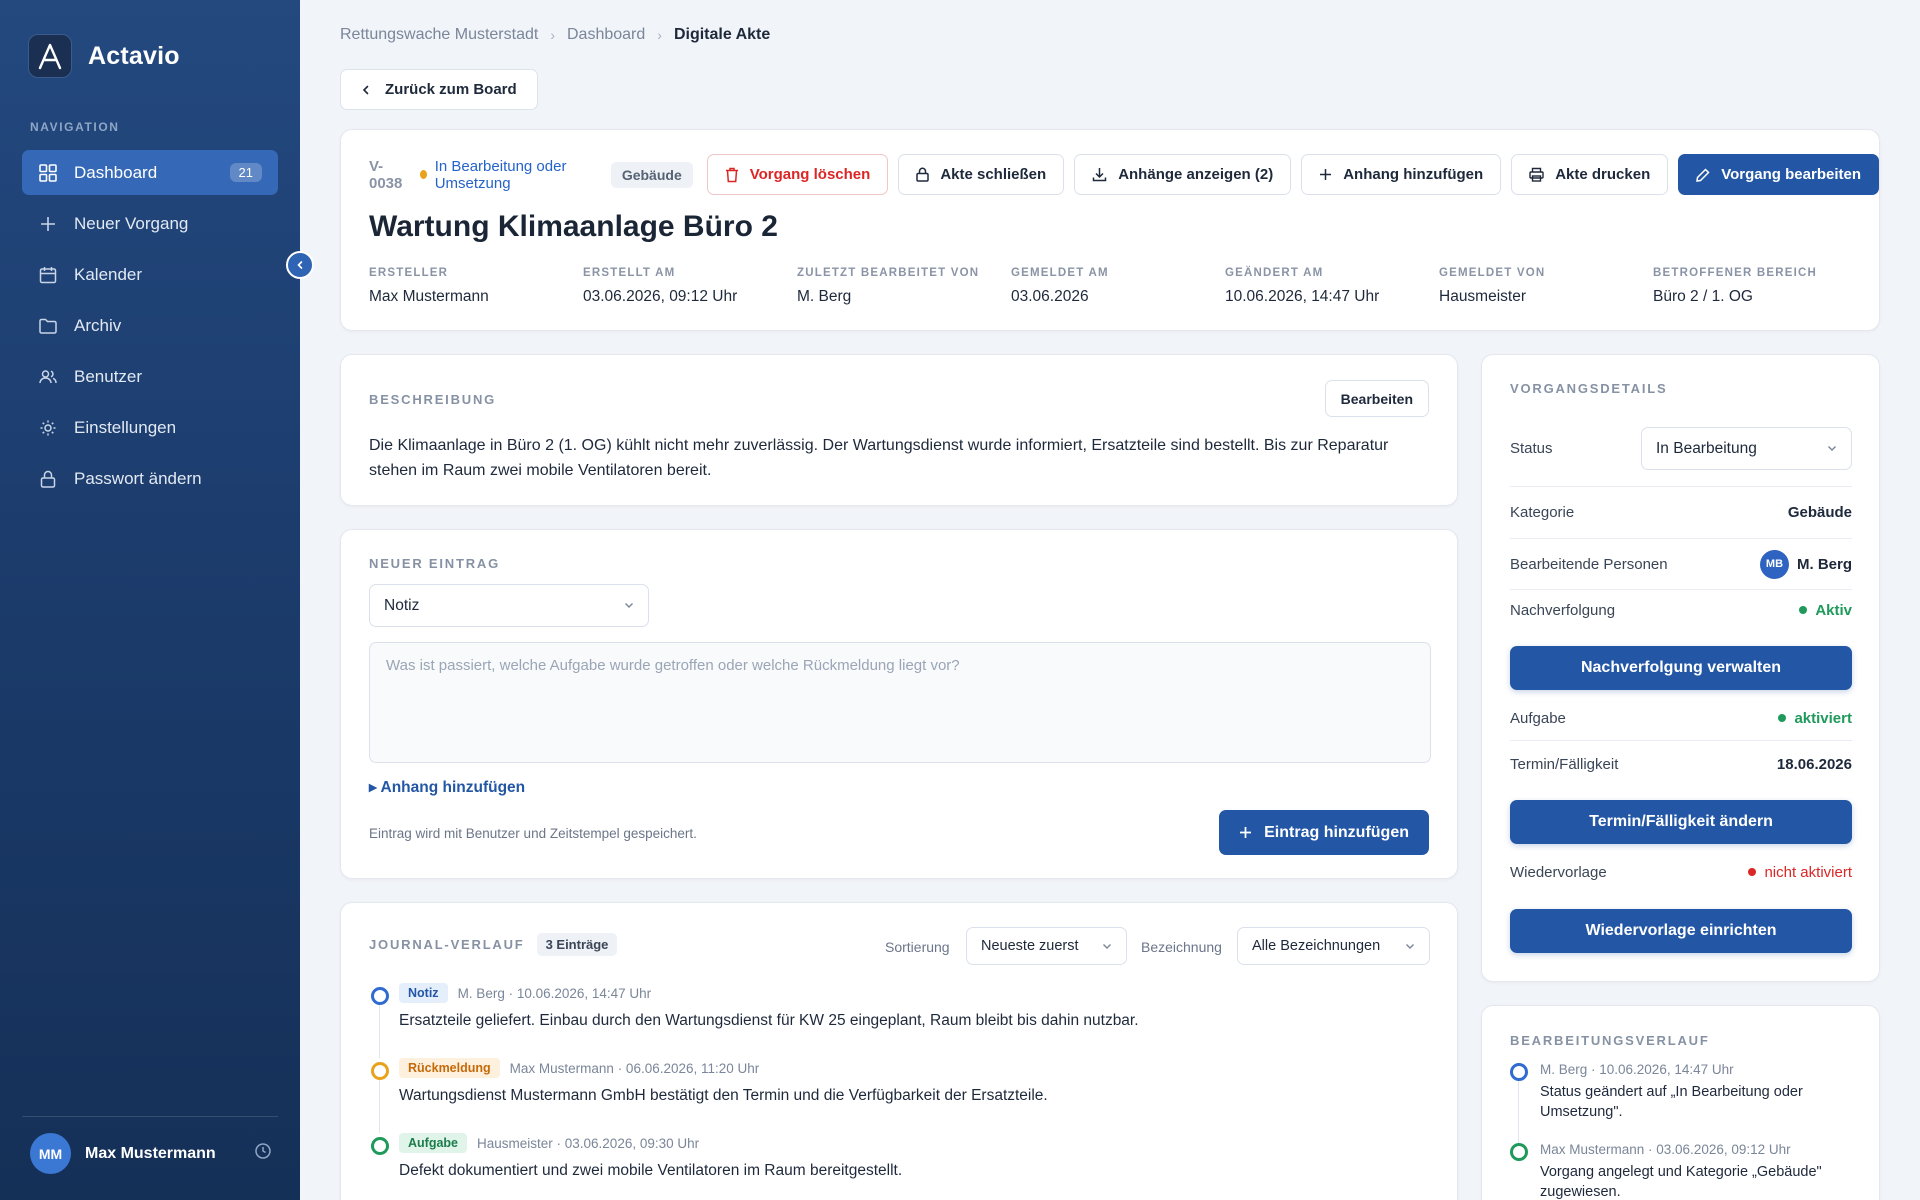 This screenshot has height=1200, width=1920. I want to click on show-attachments-label: Anhänge anzeigen (2), so click(1196, 174).